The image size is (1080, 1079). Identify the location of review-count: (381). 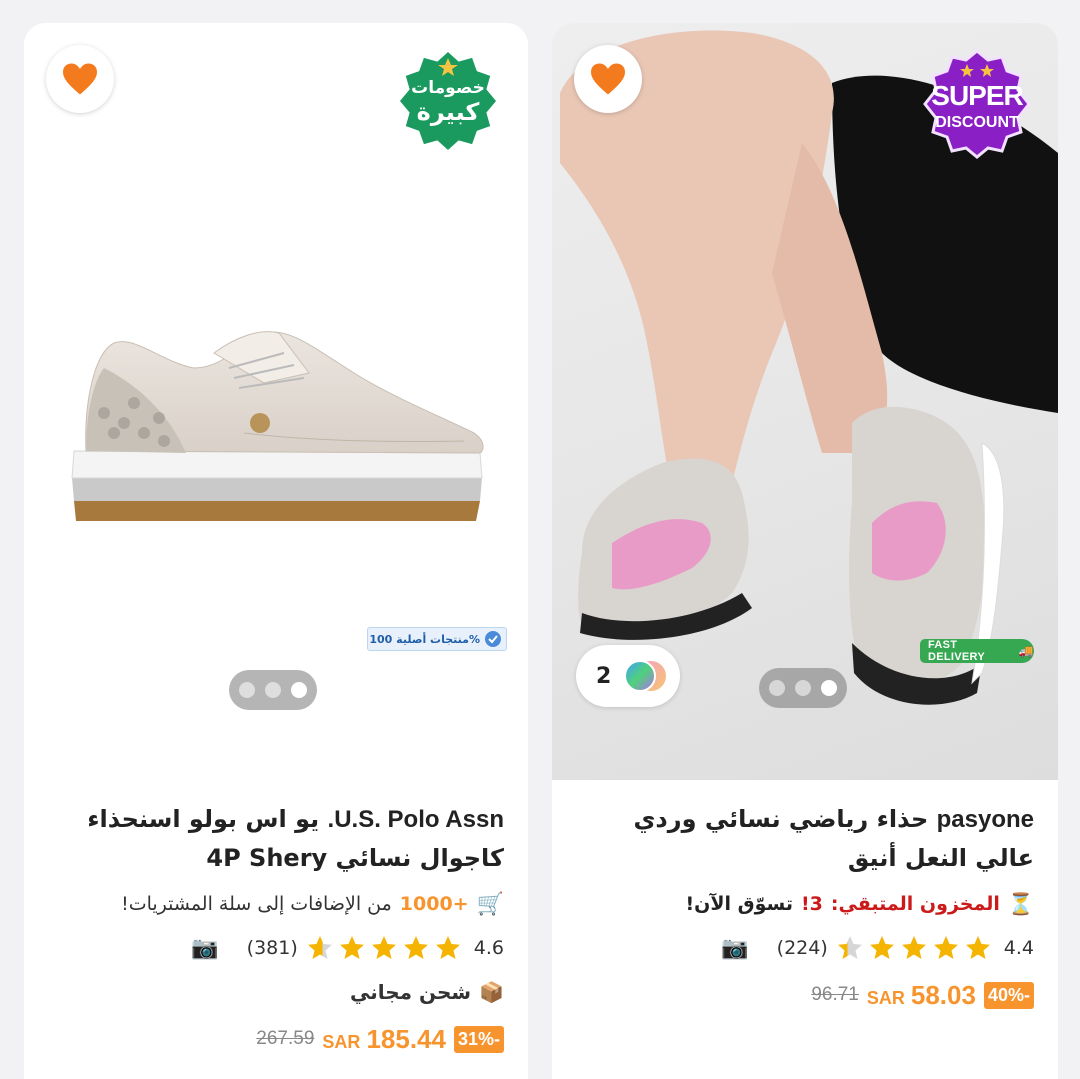
(272, 948).